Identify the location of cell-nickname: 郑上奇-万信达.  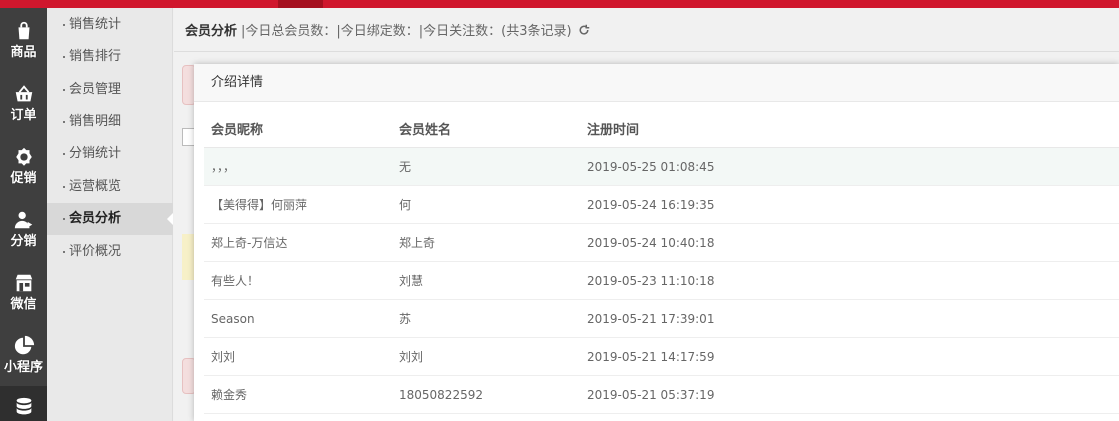
(249, 243).